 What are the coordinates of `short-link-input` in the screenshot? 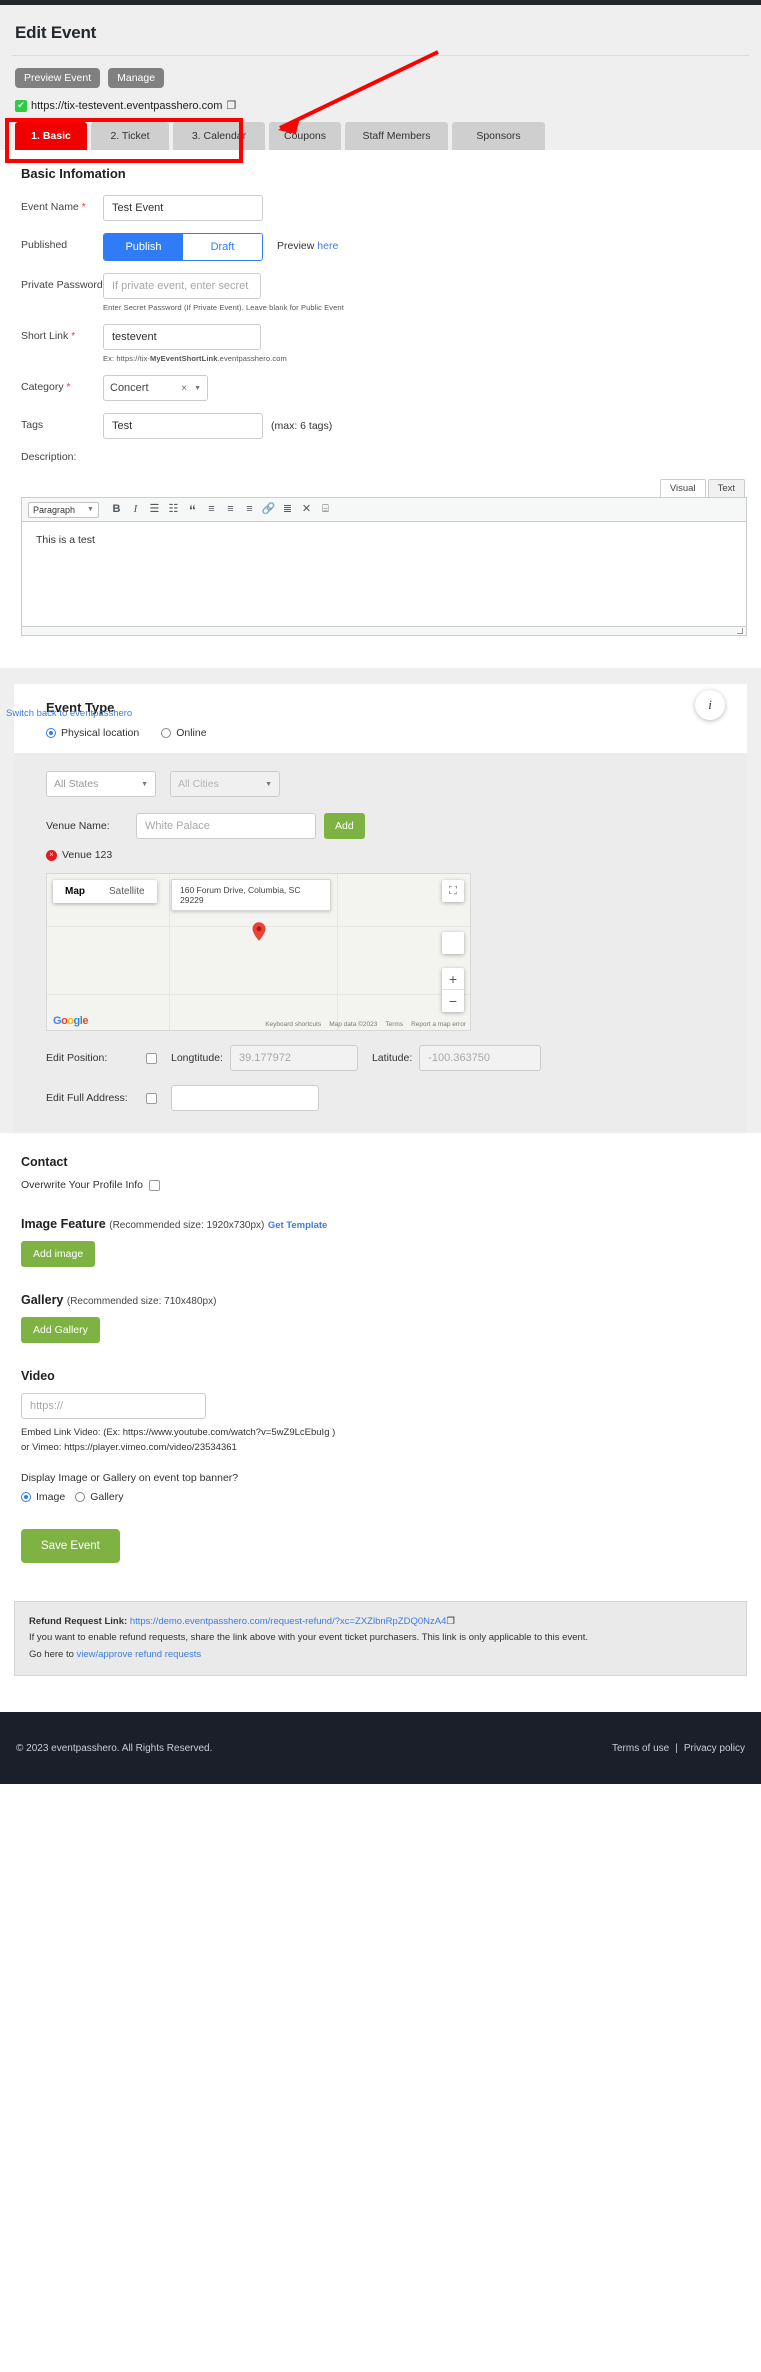 It's located at (182, 337).